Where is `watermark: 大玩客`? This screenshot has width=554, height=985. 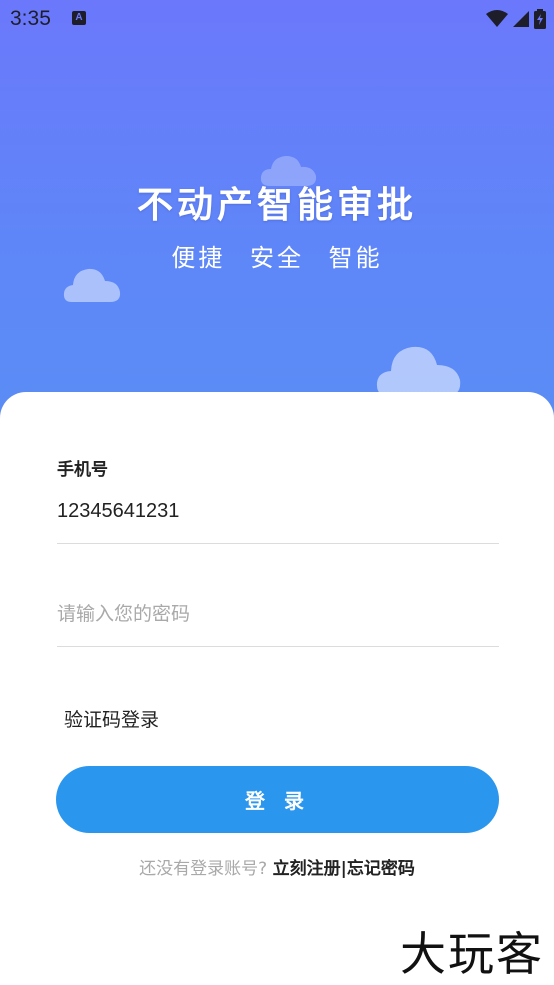
watermark: 大玩客 is located at coordinates (472, 954).